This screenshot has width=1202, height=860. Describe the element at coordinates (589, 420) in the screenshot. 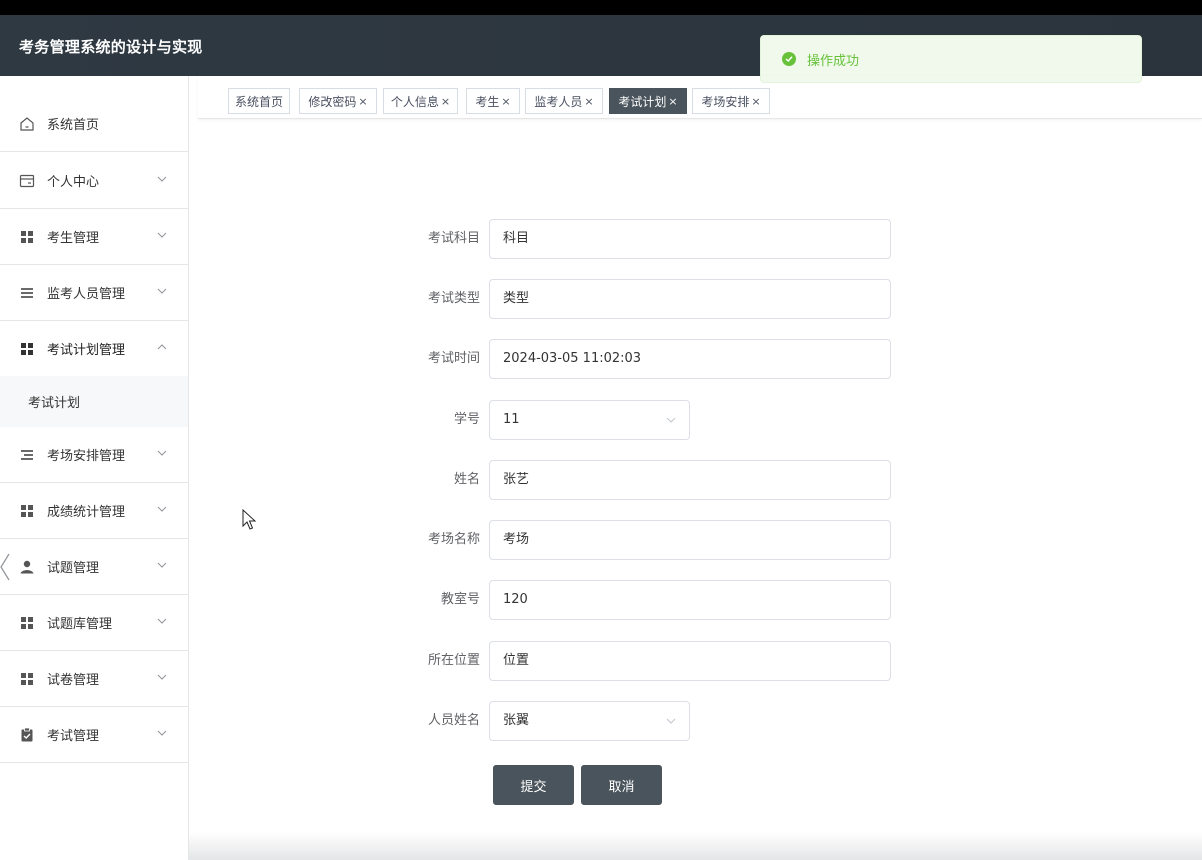

I see `student-id-select: 11` at that location.